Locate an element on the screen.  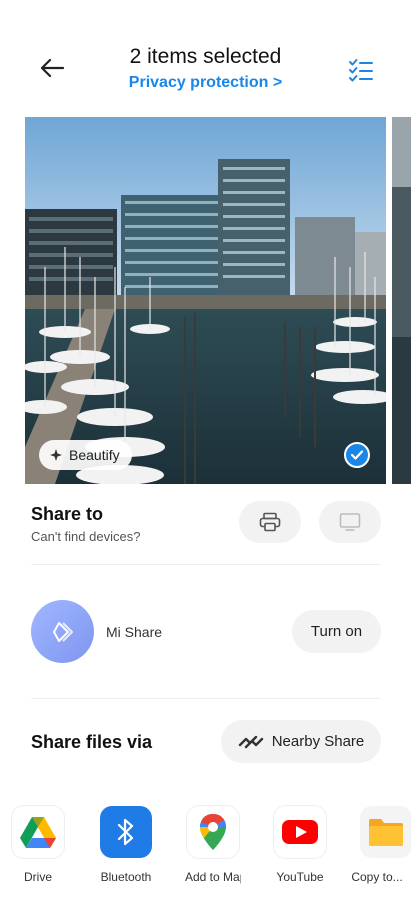
printer-icon is located at coordinates (270, 522).